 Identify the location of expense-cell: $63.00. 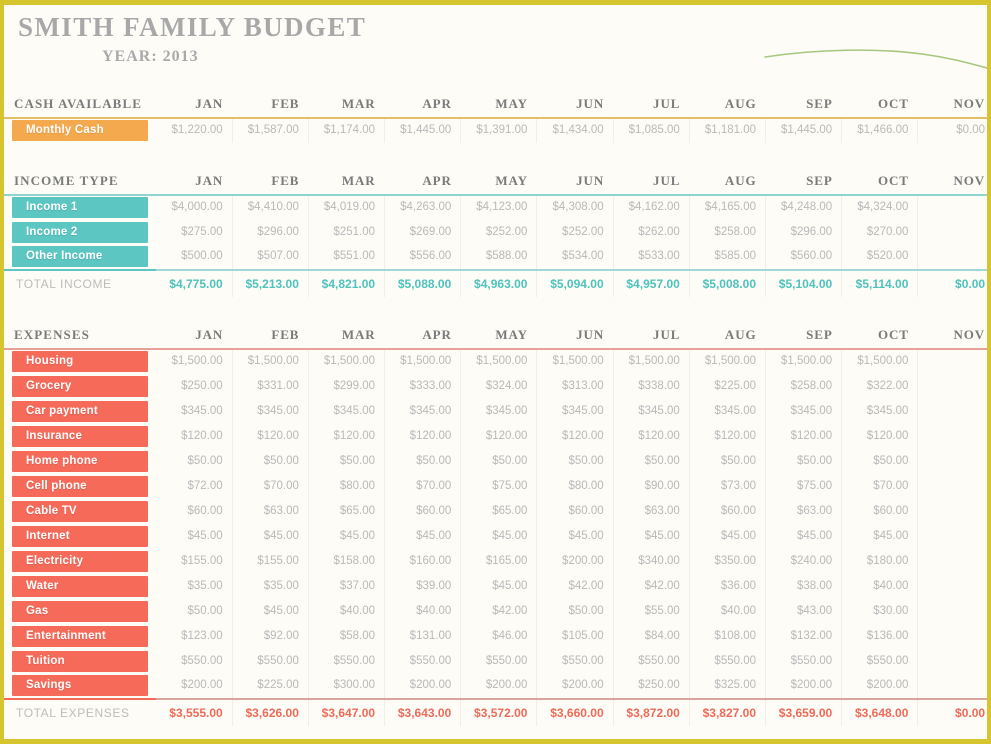
(651, 511).